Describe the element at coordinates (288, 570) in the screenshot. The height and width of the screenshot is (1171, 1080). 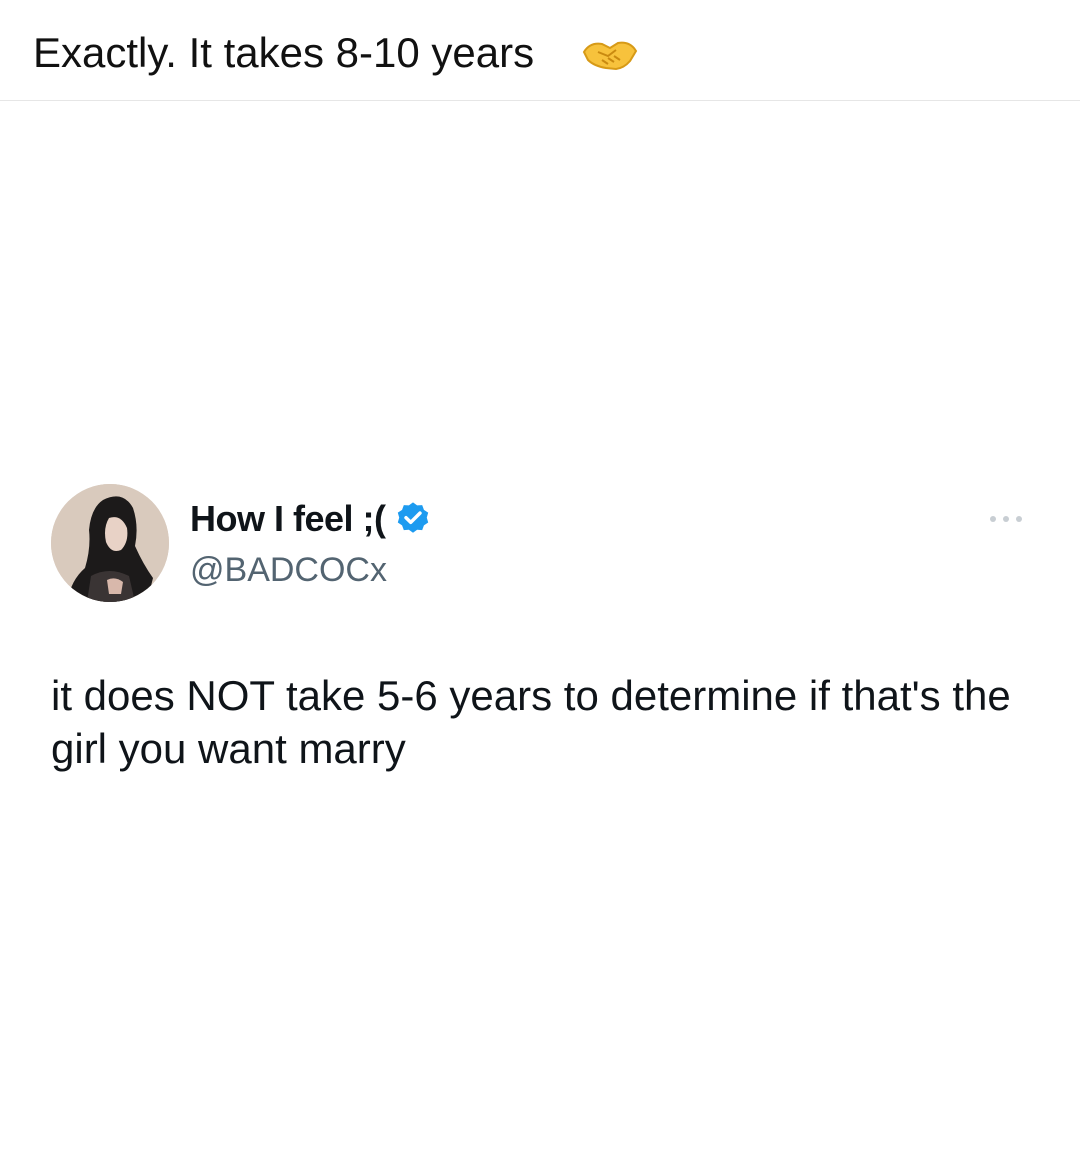
I see `user-handle: @BADCOCx` at that location.